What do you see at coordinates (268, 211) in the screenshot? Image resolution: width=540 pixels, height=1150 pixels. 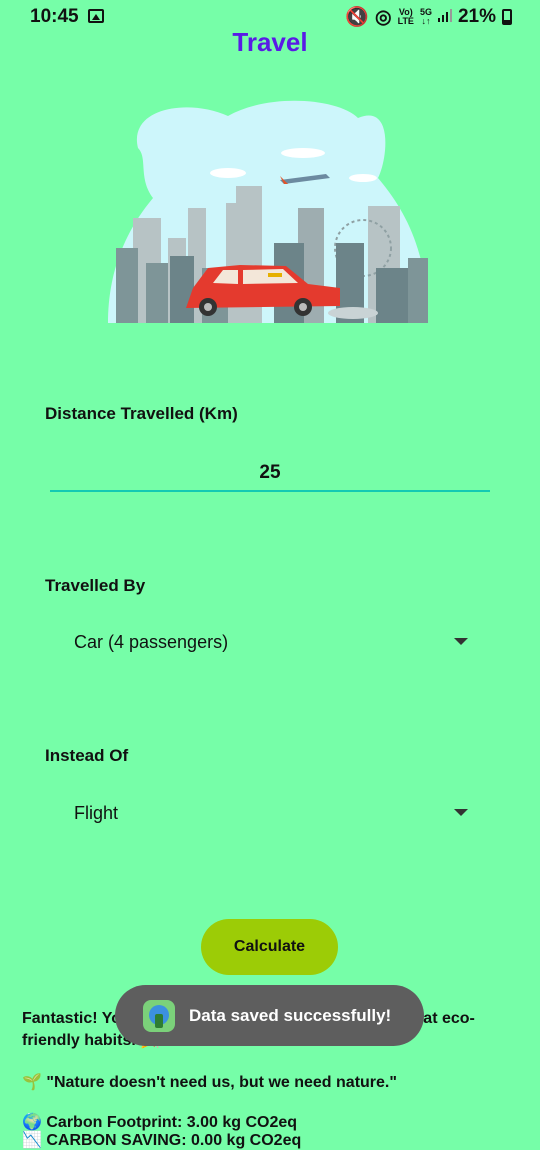 I see `travel-illustration` at bounding box center [268, 211].